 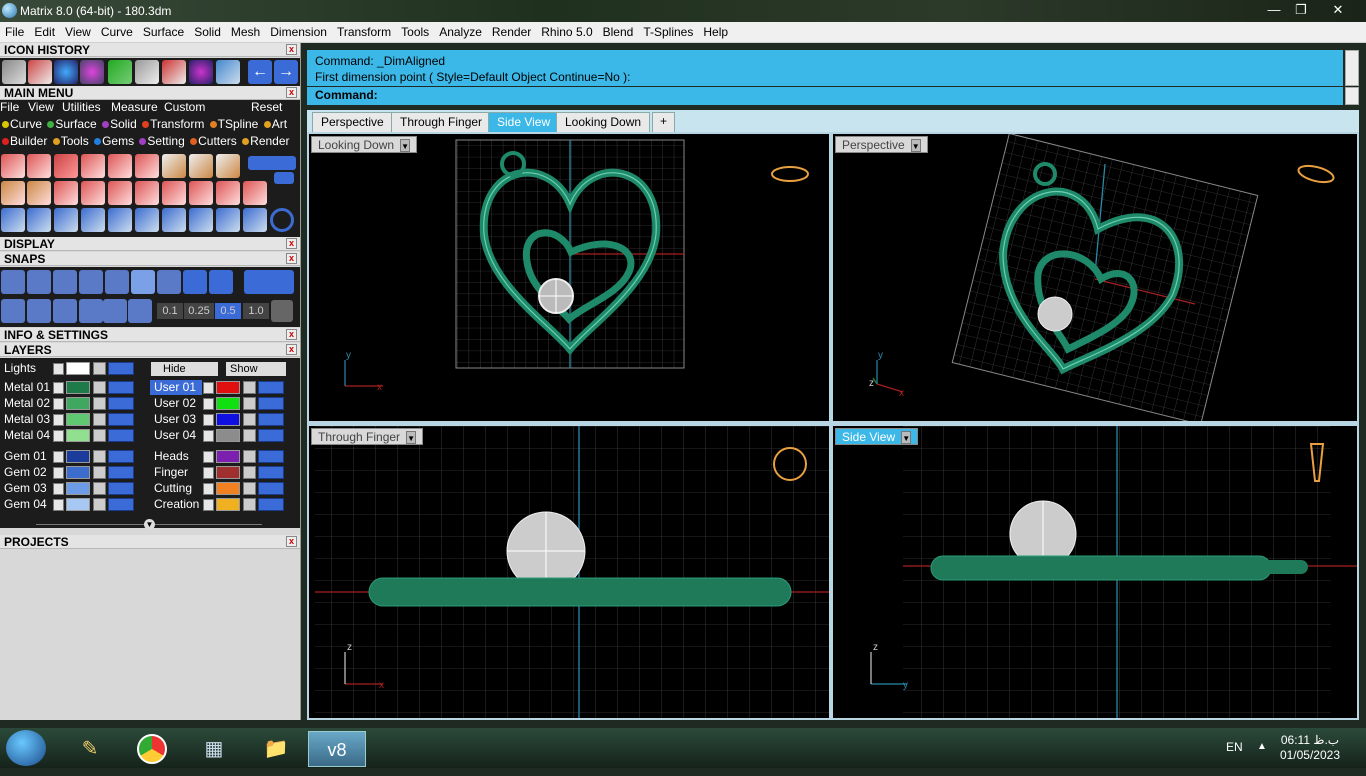 I want to click on array-tool-icon, so click(x=120, y=72).